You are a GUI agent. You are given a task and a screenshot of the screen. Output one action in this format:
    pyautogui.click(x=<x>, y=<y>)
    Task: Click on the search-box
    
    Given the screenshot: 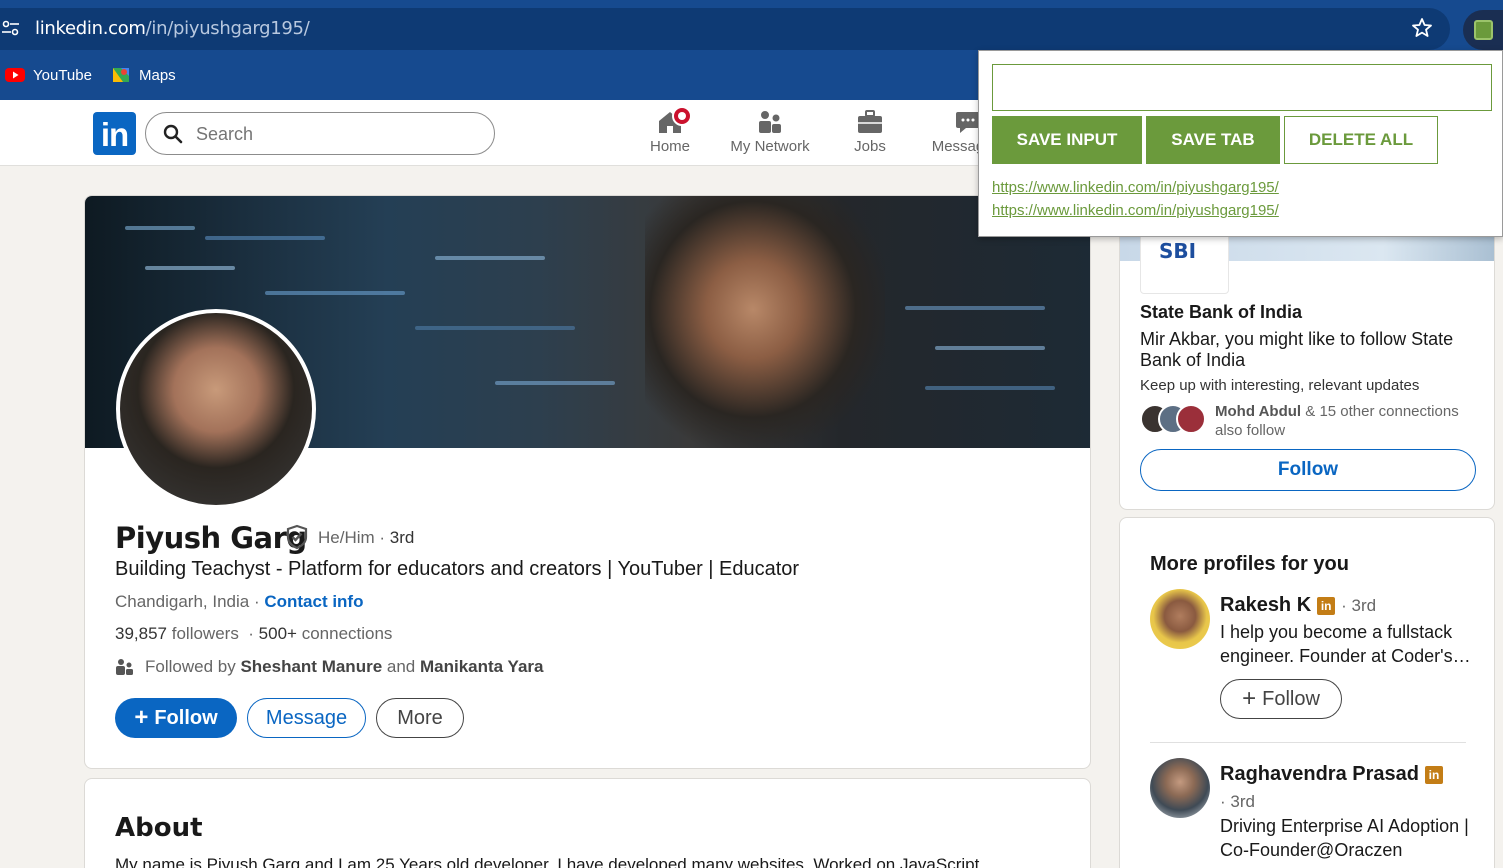 What is the action you would take?
    pyautogui.click(x=320, y=133)
    